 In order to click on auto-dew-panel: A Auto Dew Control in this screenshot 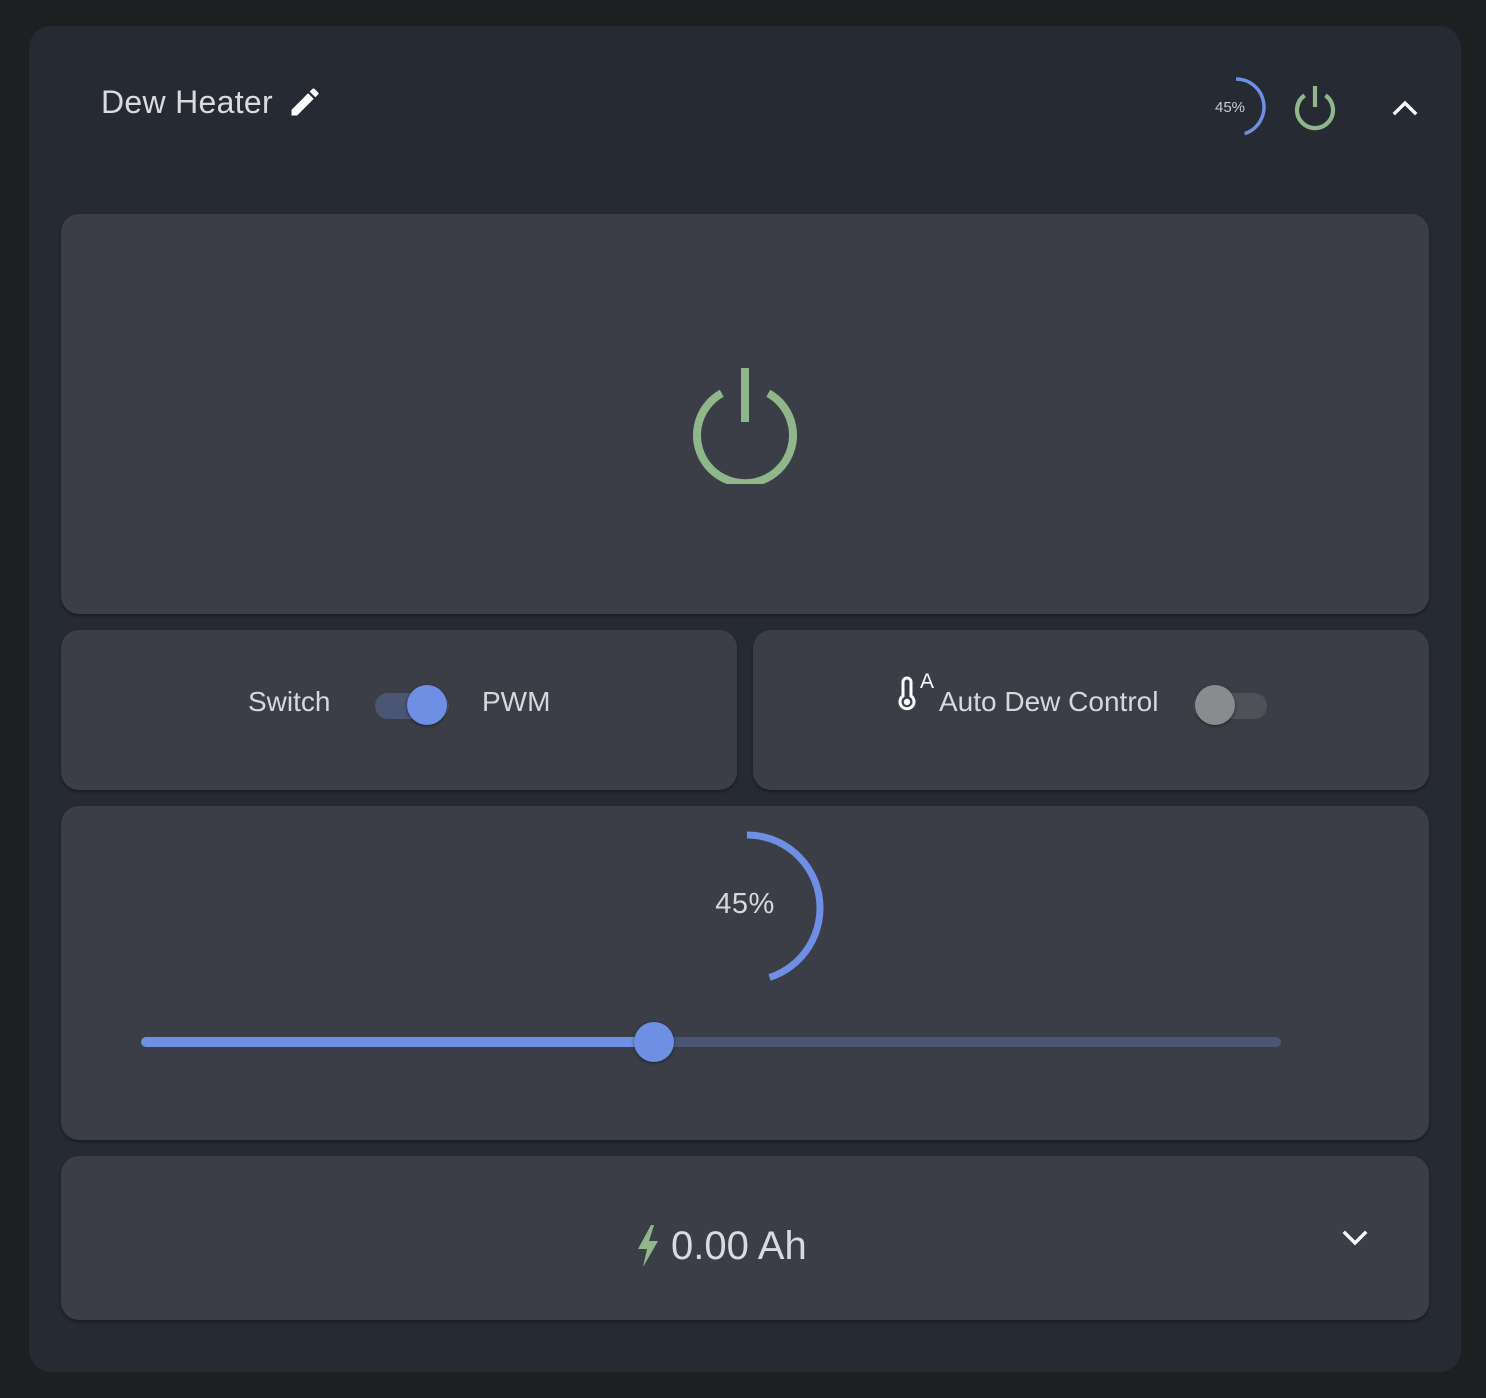, I will do `click(1091, 710)`.